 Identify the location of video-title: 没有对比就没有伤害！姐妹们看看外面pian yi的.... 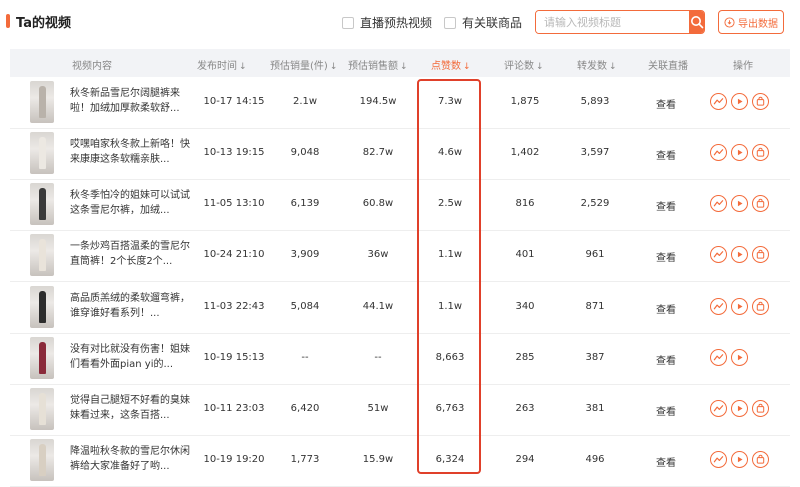
(134, 358).